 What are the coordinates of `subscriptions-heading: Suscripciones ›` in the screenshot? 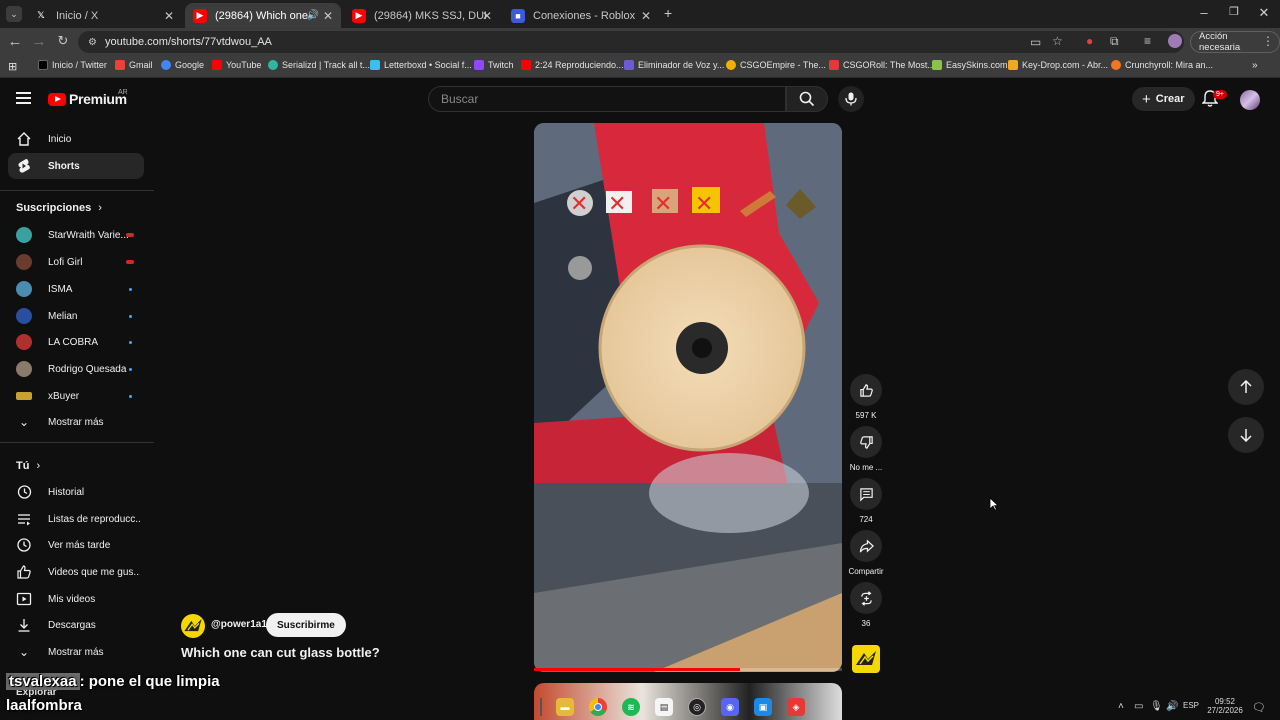 It's located at (59, 208).